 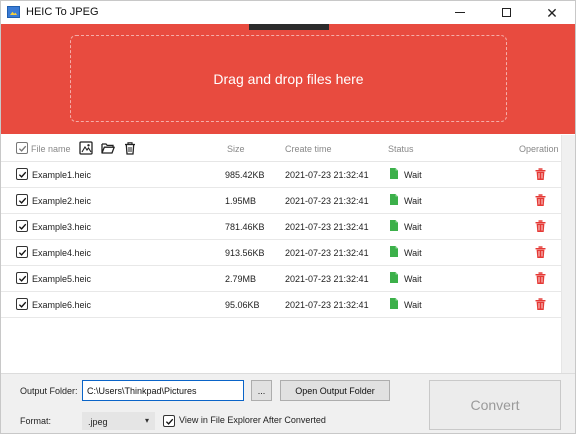 What do you see at coordinates (245, 227) in the screenshot?
I see `row-size: 781.46KB` at bounding box center [245, 227].